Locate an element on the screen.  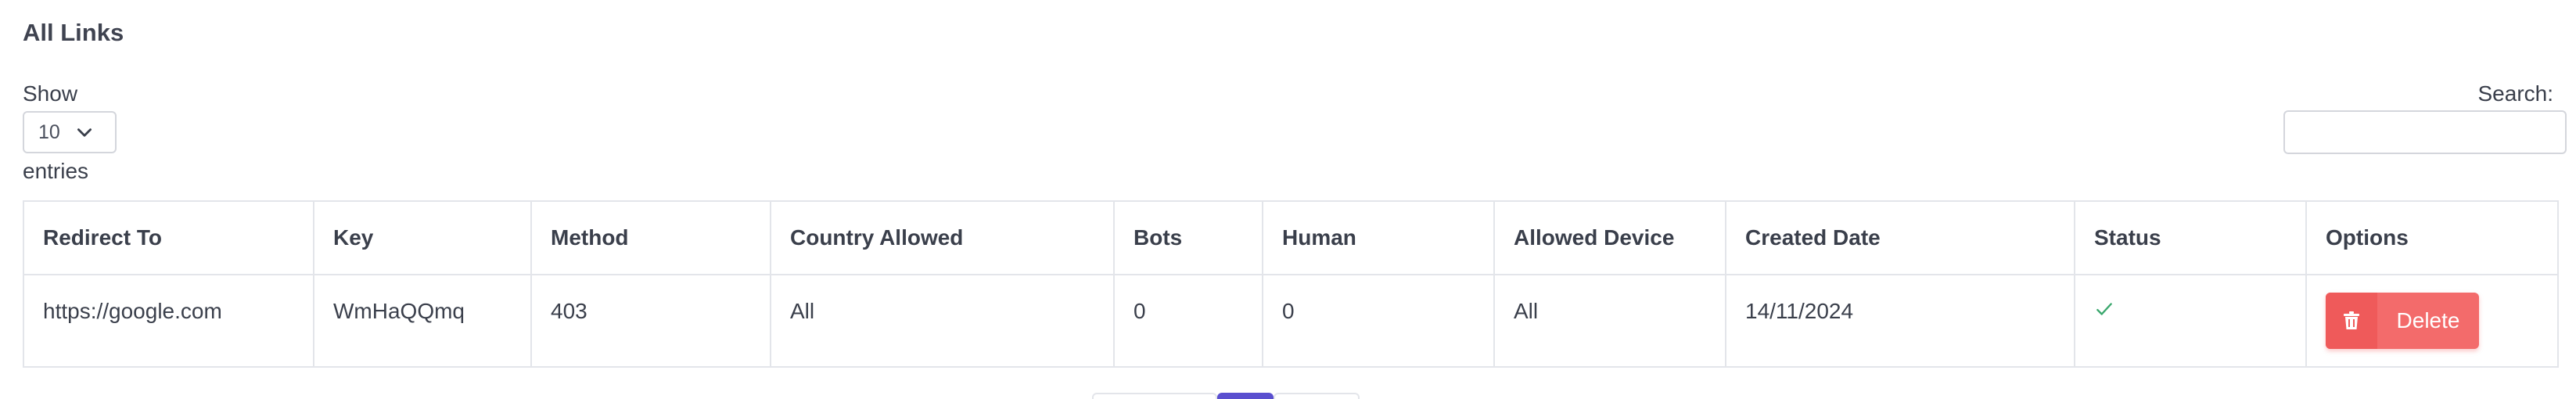
cell-country-allowed: All is located at coordinates (942, 321).